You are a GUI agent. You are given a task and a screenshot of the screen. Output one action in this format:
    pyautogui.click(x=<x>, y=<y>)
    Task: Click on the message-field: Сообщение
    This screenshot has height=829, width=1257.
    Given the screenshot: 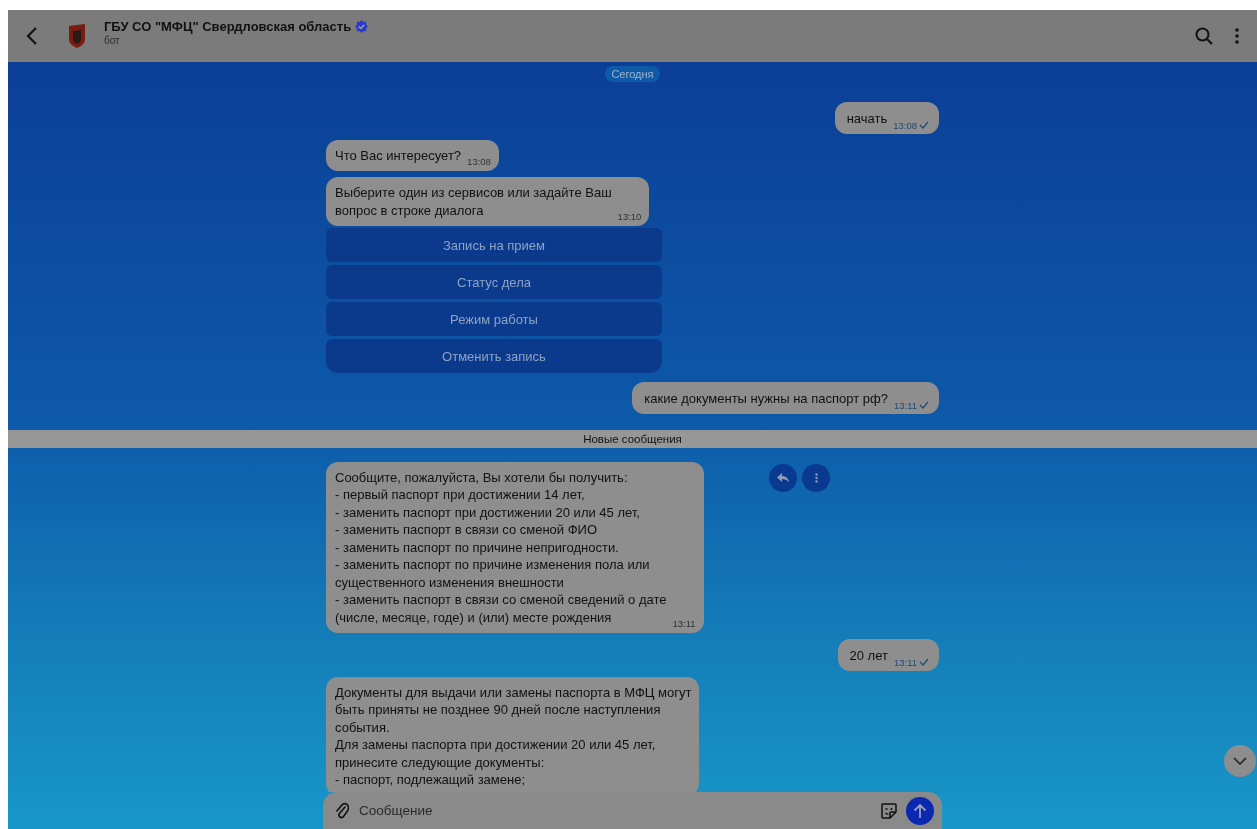 What is the action you would take?
    pyautogui.click(x=632, y=810)
    